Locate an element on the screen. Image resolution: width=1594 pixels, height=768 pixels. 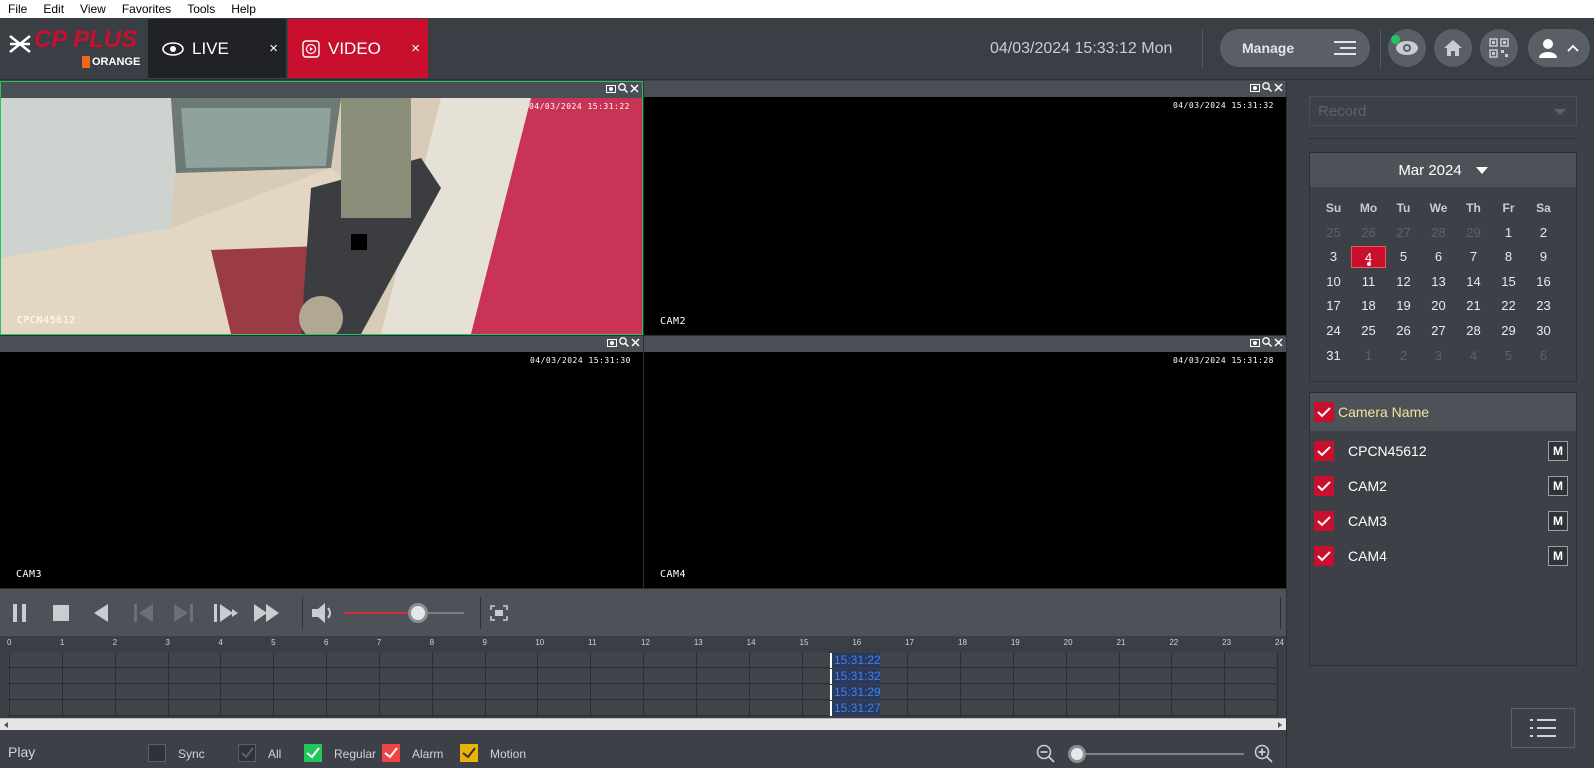
tab-live: LIVE × is located at coordinates (217, 48).